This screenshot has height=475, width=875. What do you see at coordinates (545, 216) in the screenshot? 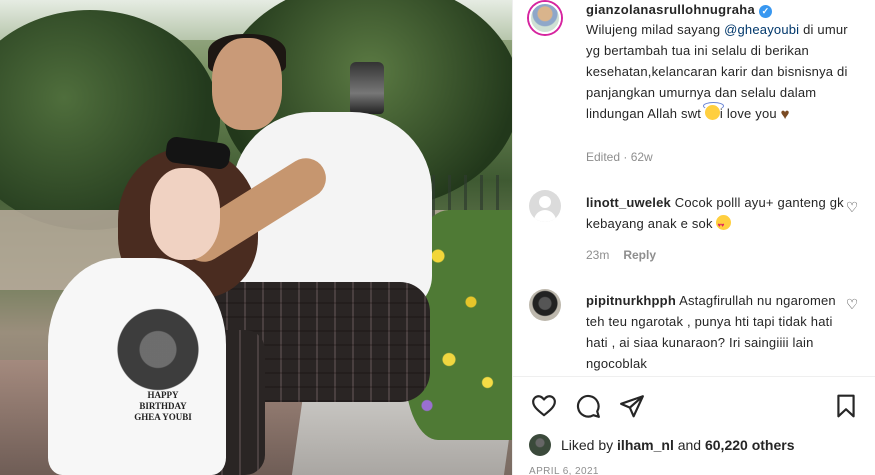
I see `default-avatar-body` at bounding box center [545, 216].